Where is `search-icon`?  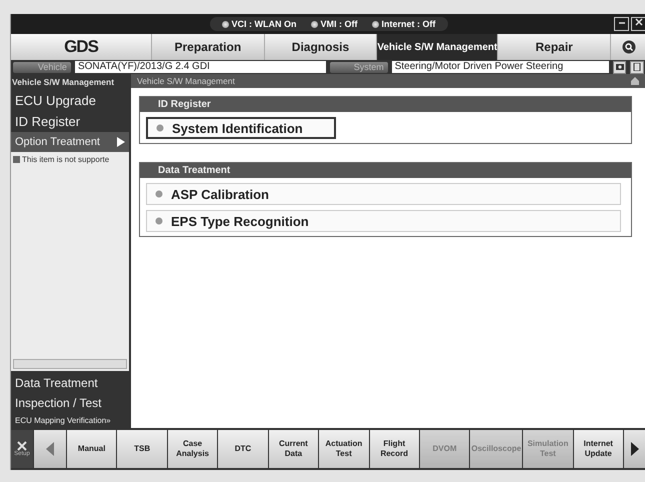
search-icon is located at coordinates (627, 47).